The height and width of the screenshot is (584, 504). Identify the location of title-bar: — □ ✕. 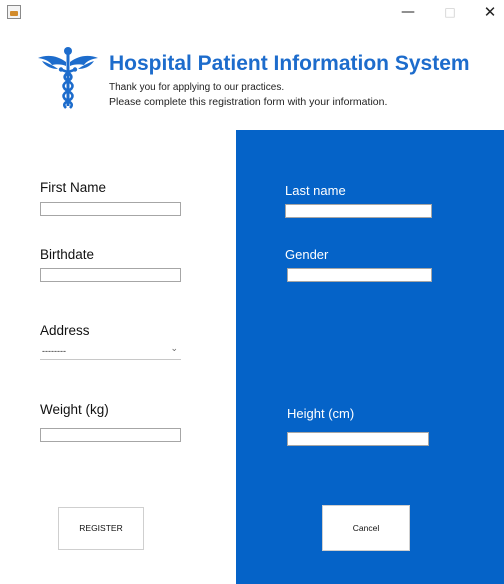
(252, 13).